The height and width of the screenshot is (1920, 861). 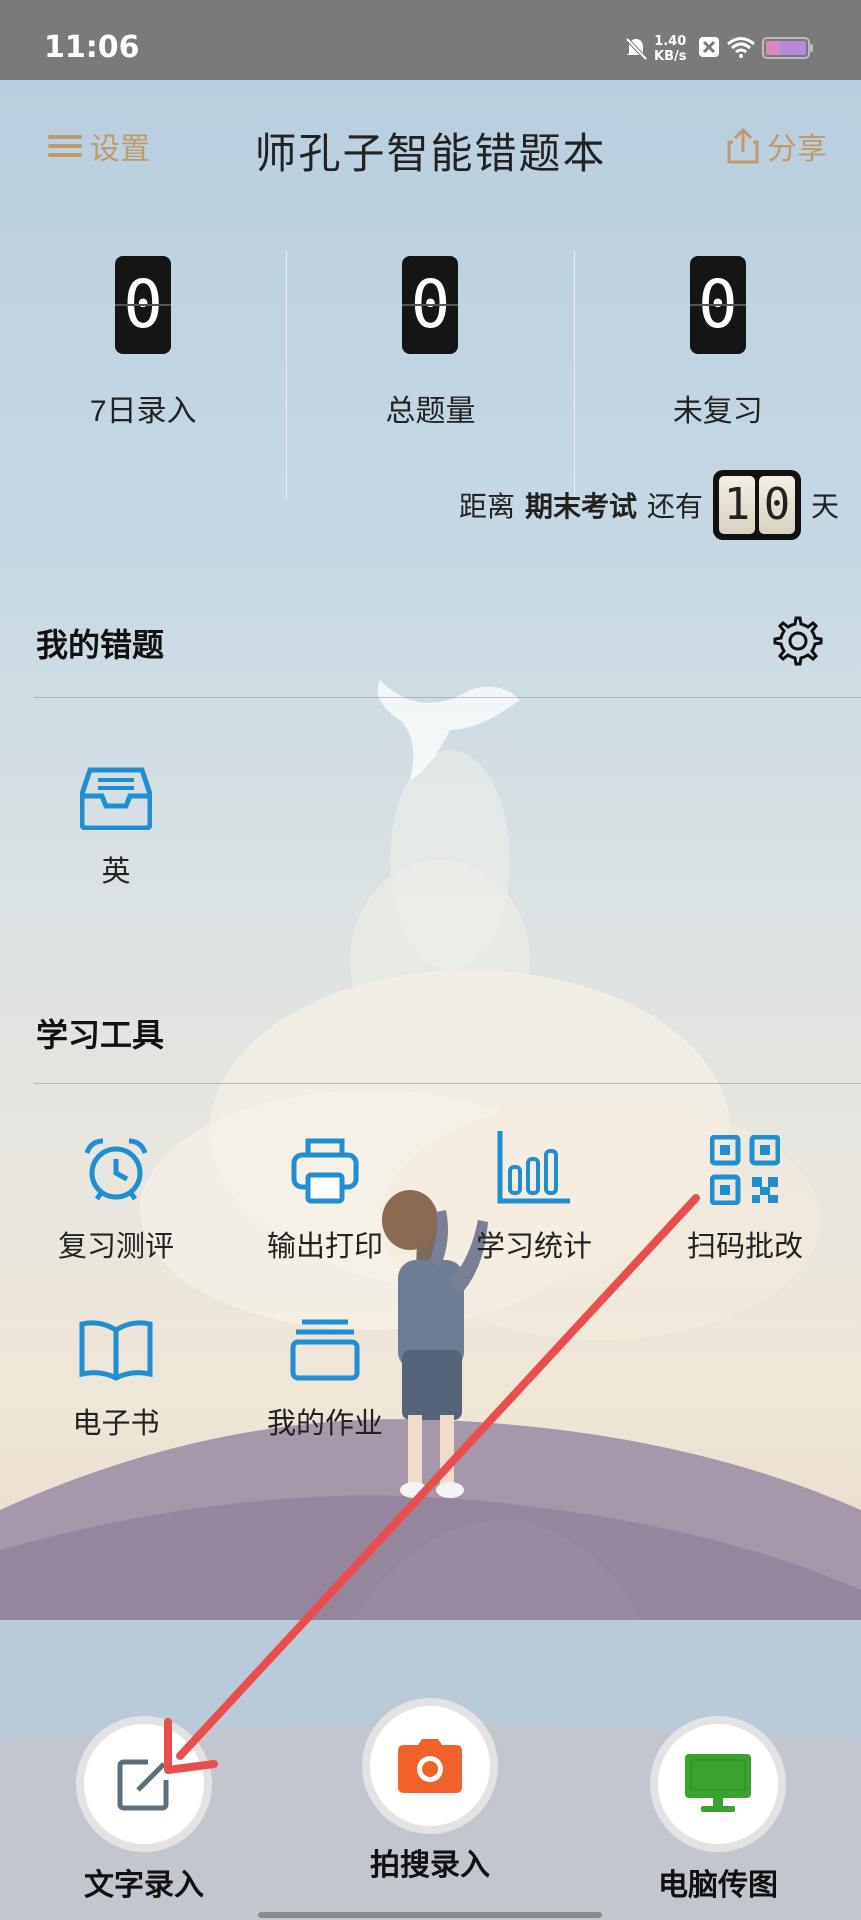 What do you see at coordinates (709, 47) in the screenshot?
I see `notification-x-icon` at bounding box center [709, 47].